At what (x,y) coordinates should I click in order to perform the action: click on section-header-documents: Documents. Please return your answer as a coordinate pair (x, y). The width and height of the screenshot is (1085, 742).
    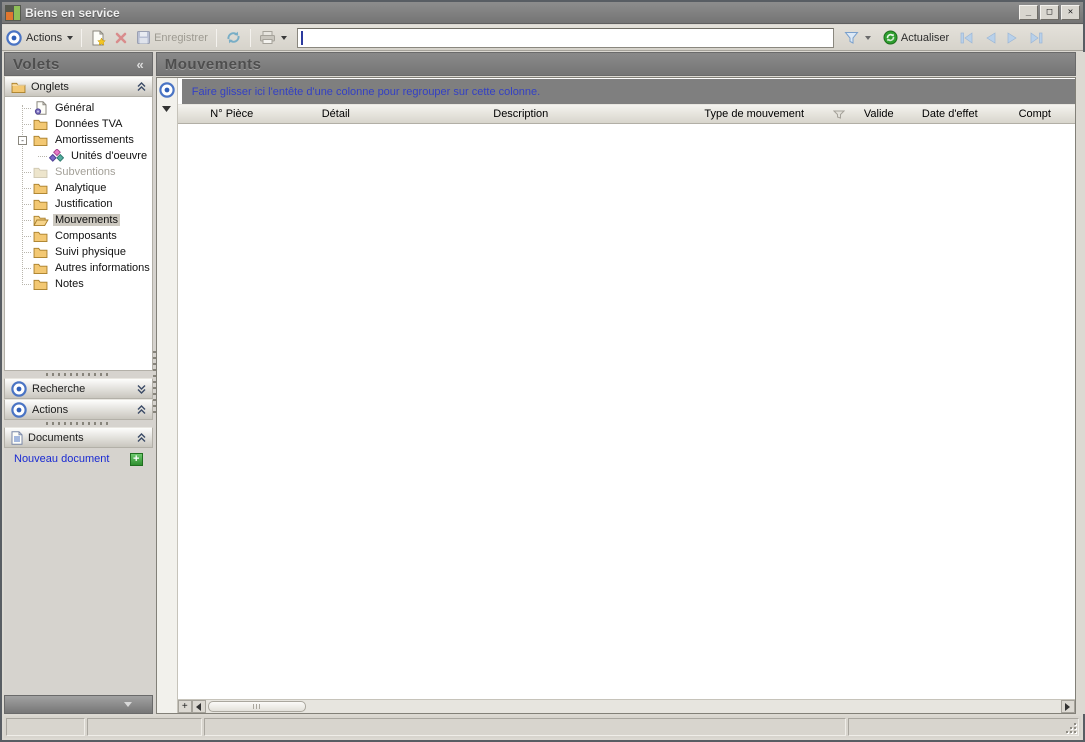
    Looking at the image, I should click on (78, 437).